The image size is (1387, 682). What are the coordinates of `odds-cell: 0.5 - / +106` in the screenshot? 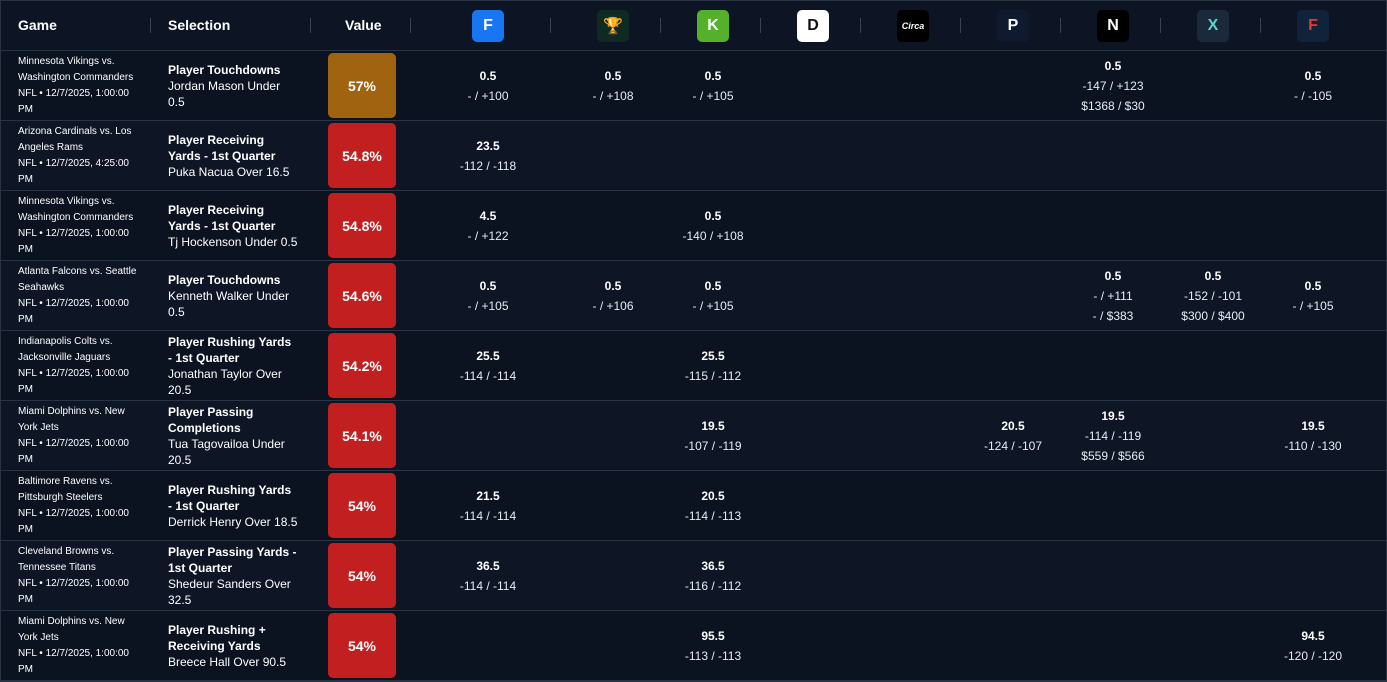 It's located at (613, 295).